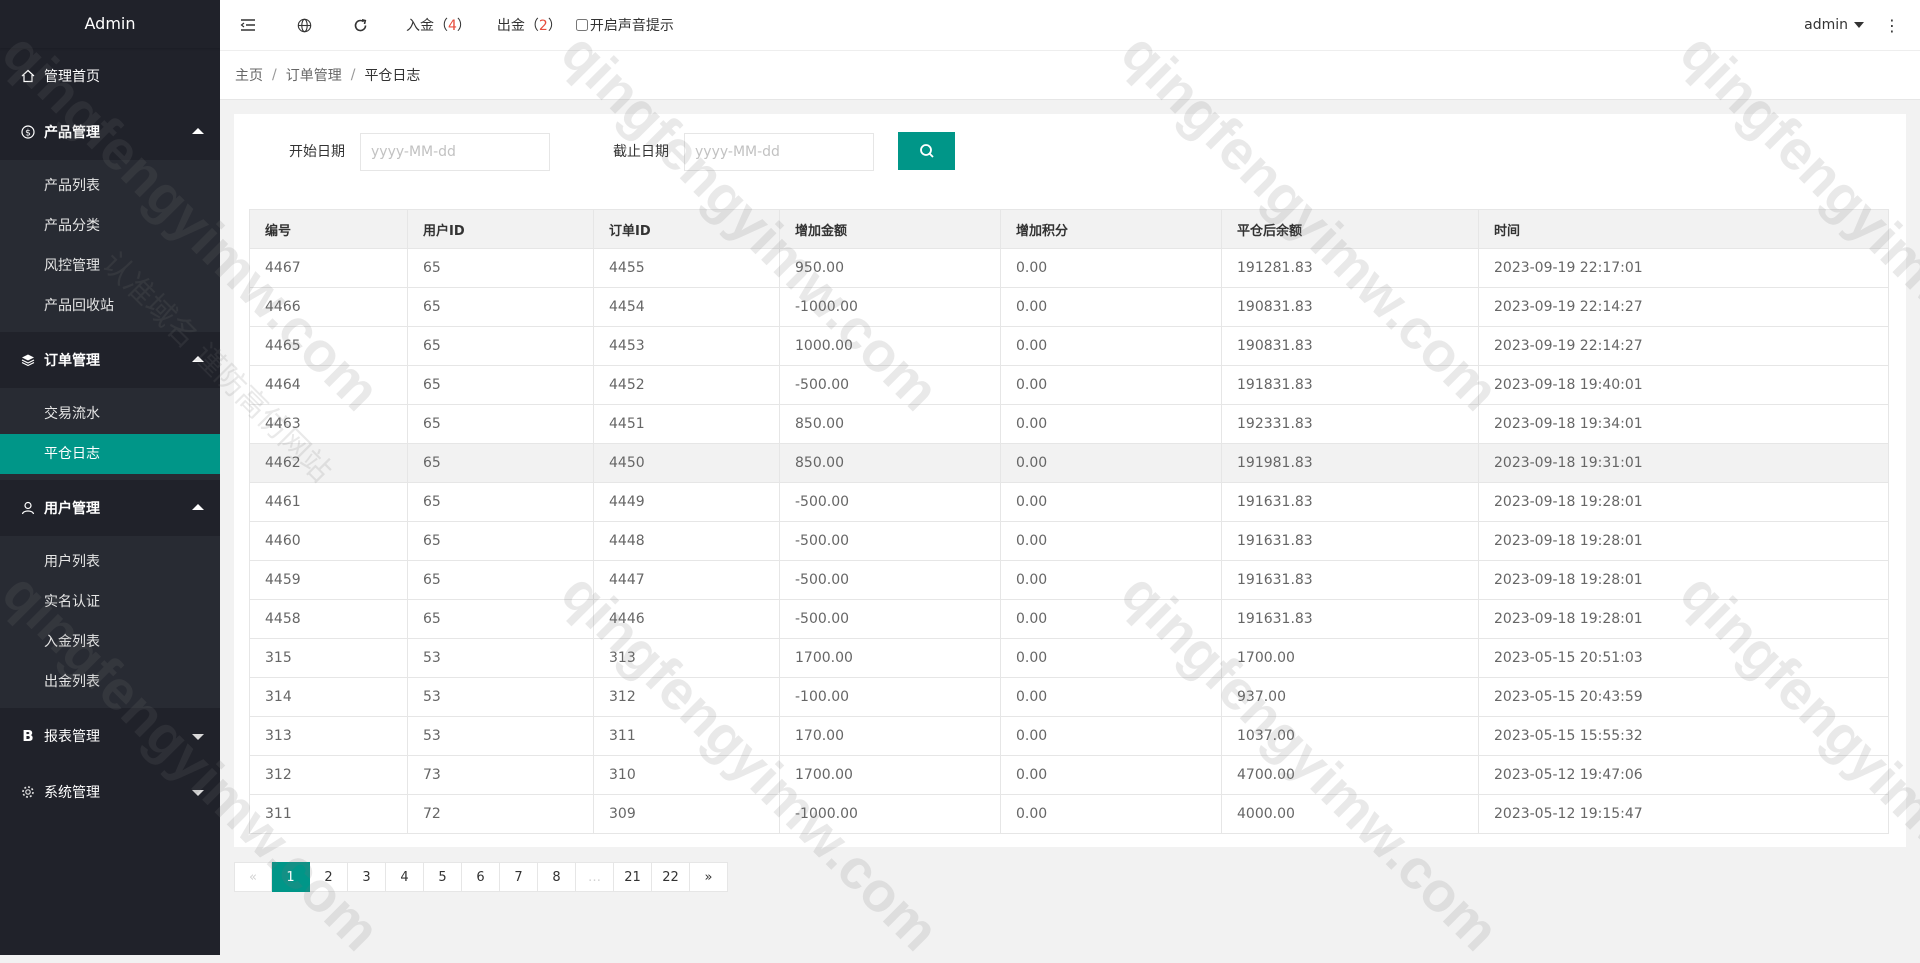 The height and width of the screenshot is (963, 1920). I want to click on page-button: 2, so click(329, 877).